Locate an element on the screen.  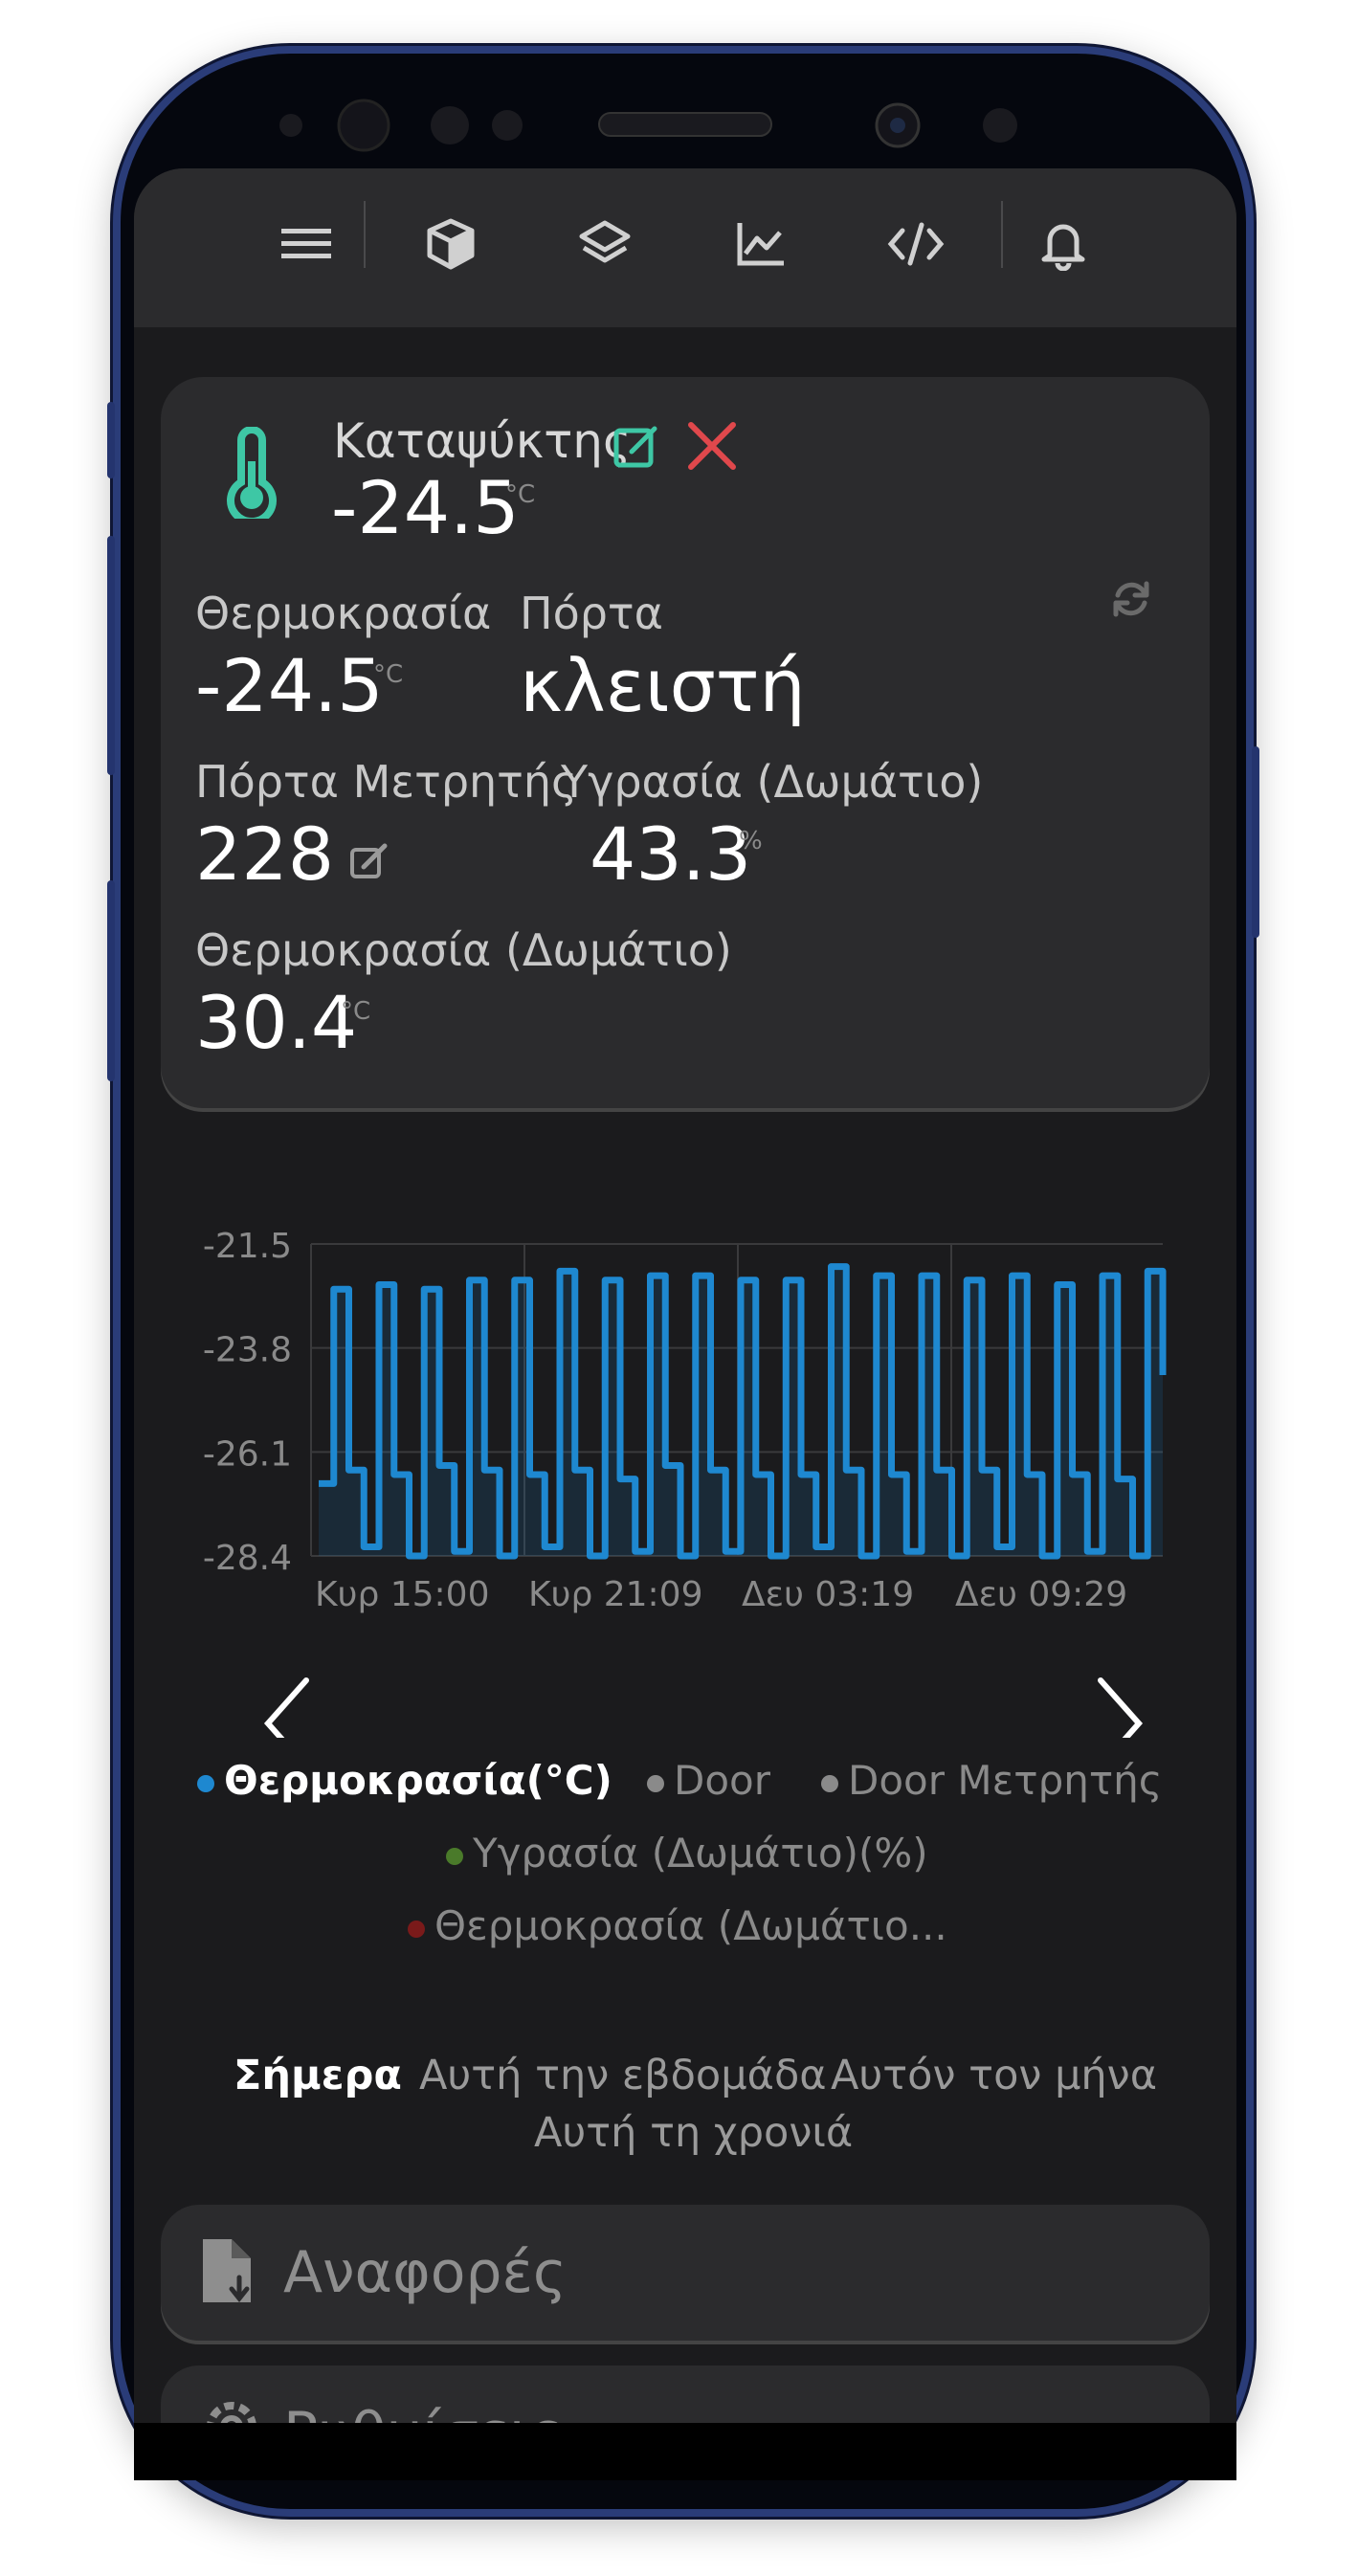
legend-item-room-humidity: Υγρασία (Δωμάτιο)(%) is located at coordinates (687, 1853).